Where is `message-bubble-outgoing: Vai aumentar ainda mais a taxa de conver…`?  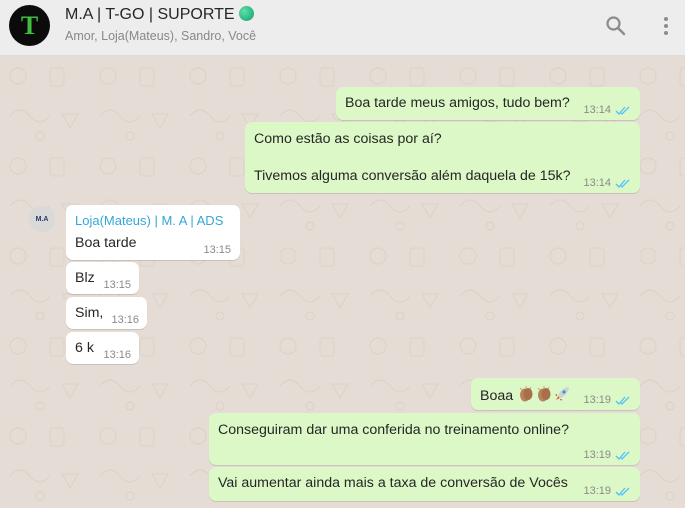
message-bubble-outgoing: Vai aumentar ainda mais a taxa de conver… is located at coordinates (424, 484).